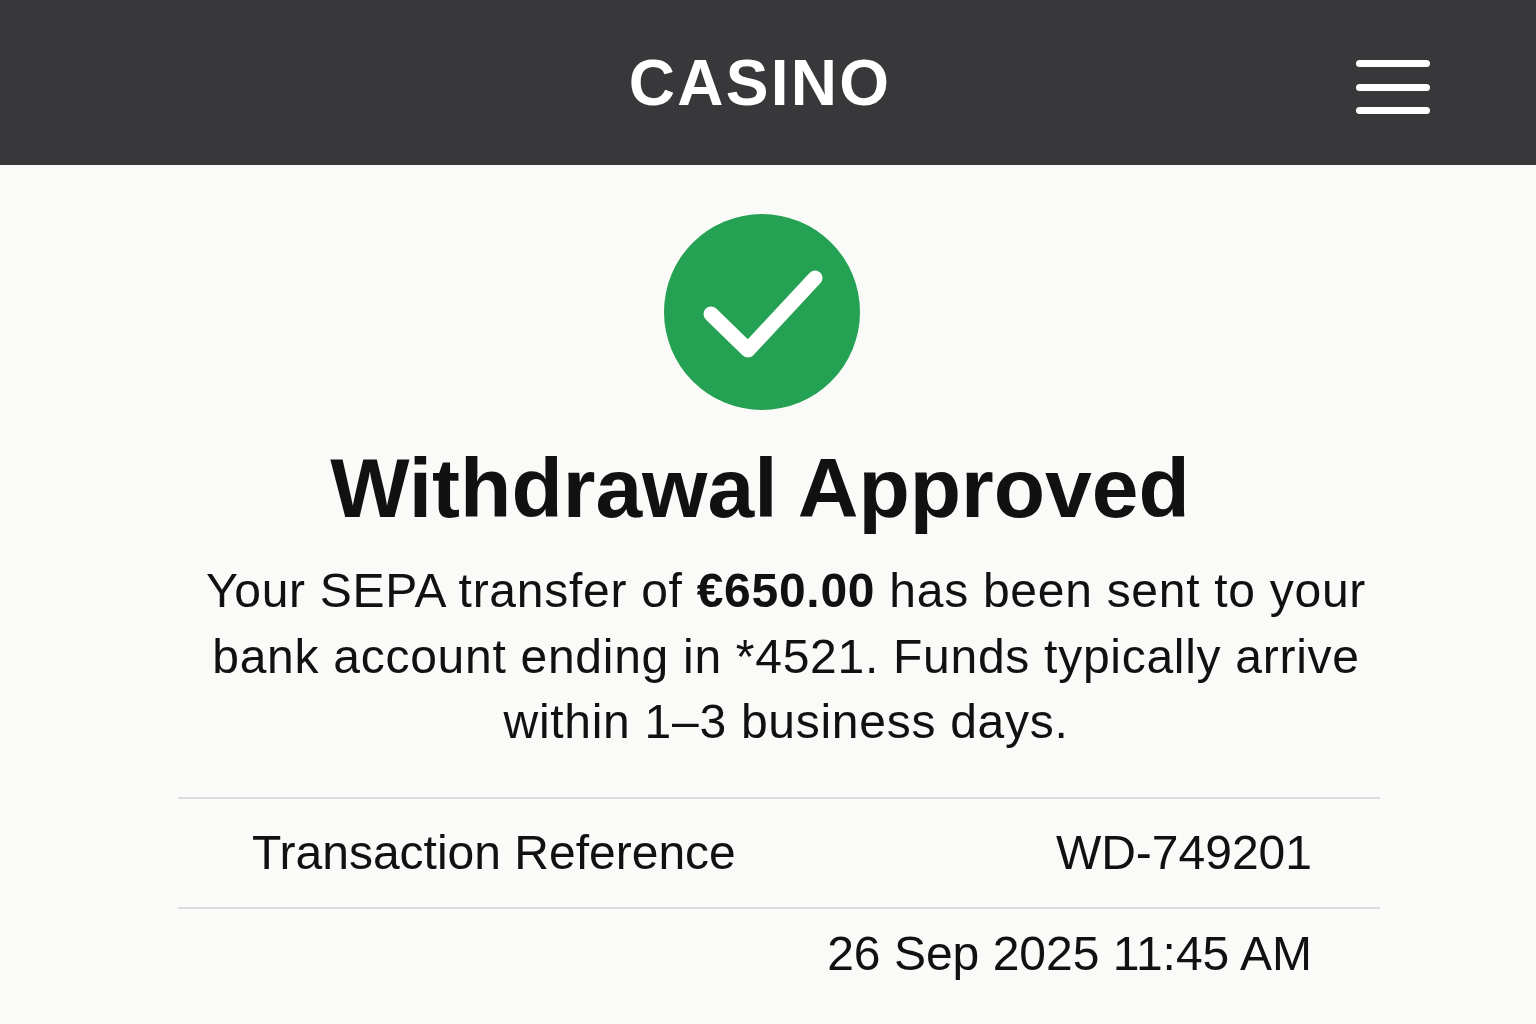  What do you see at coordinates (762, 312) in the screenshot?
I see `check-circle-icon` at bounding box center [762, 312].